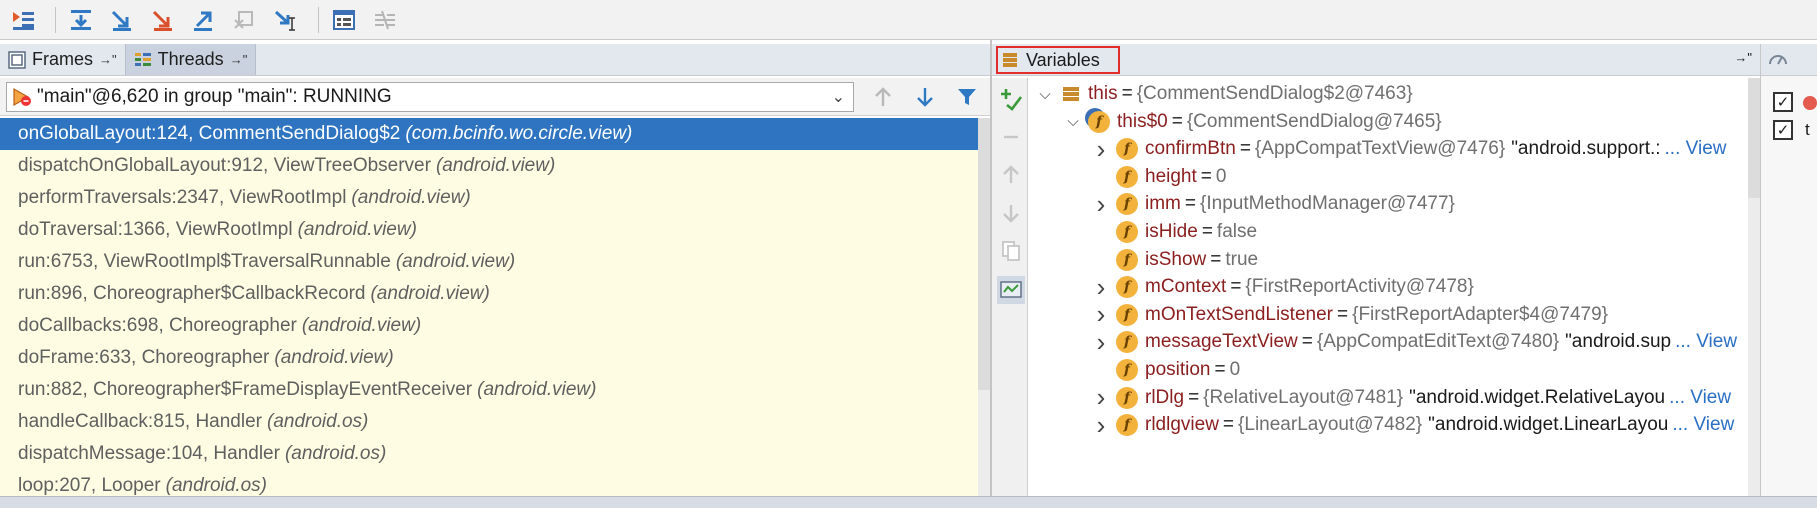 This screenshot has height=508, width=1817. What do you see at coordinates (1010, 60) in the screenshot?
I see `variables-icon` at bounding box center [1010, 60].